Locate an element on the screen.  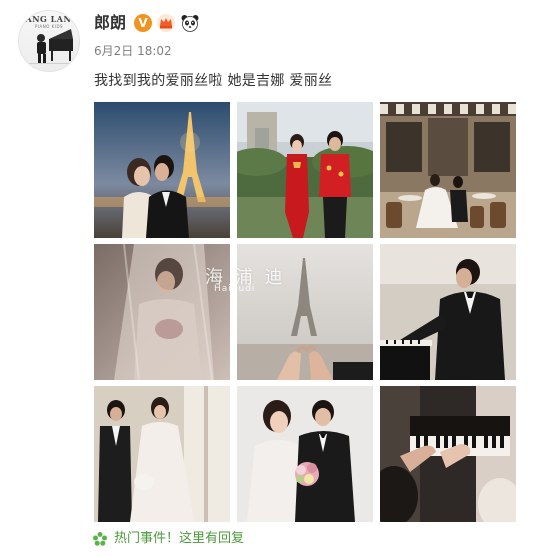
photo-hands-on-piano is located at coordinates (448, 454).